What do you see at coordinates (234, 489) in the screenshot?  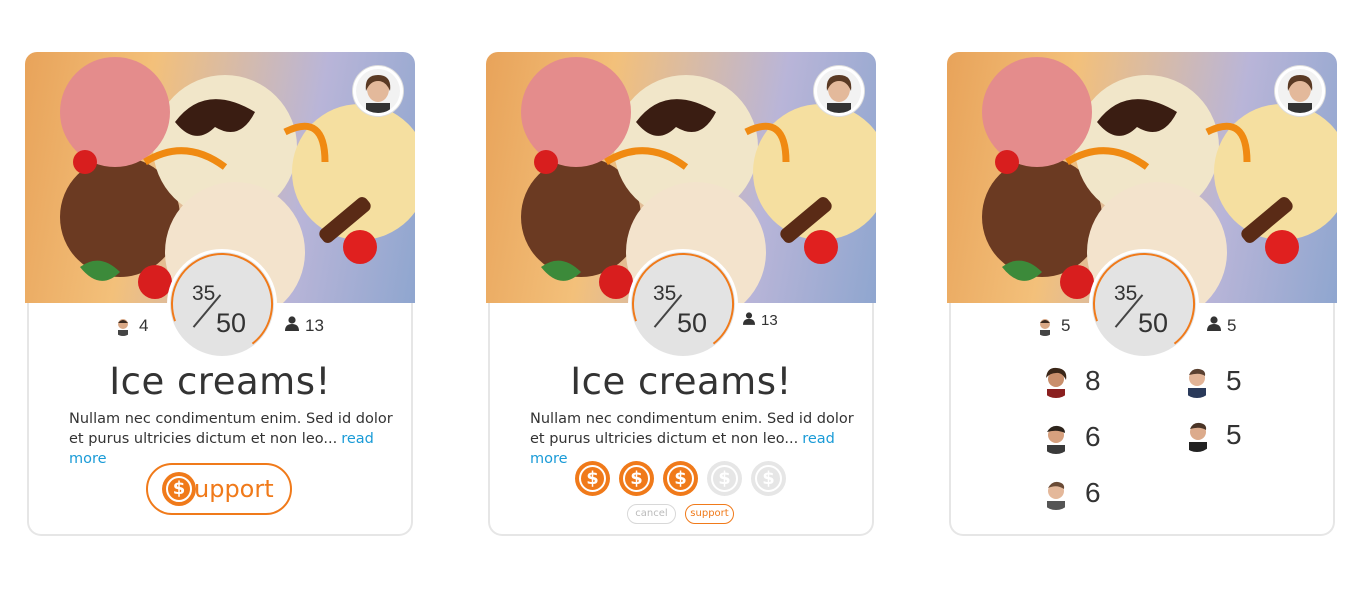 I see `support-button-label: upport` at bounding box center [234, 489].